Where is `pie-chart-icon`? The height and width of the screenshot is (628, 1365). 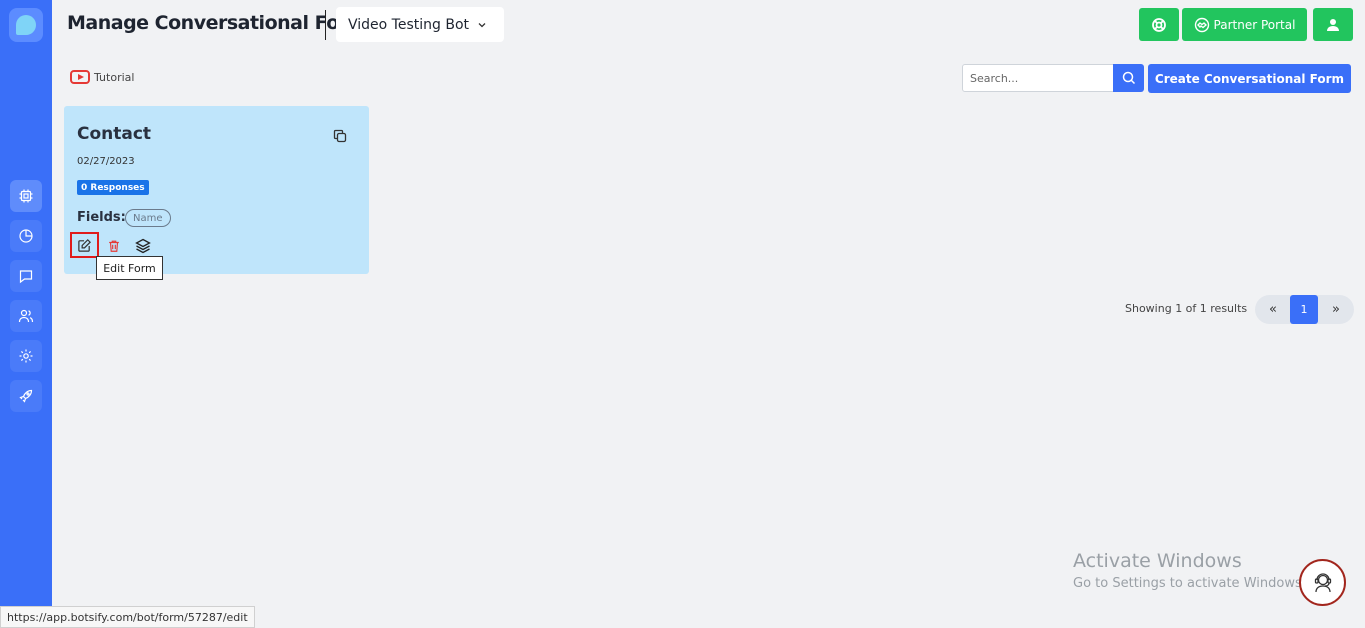 pie-chart-icon is located at coordinates (26, 236).